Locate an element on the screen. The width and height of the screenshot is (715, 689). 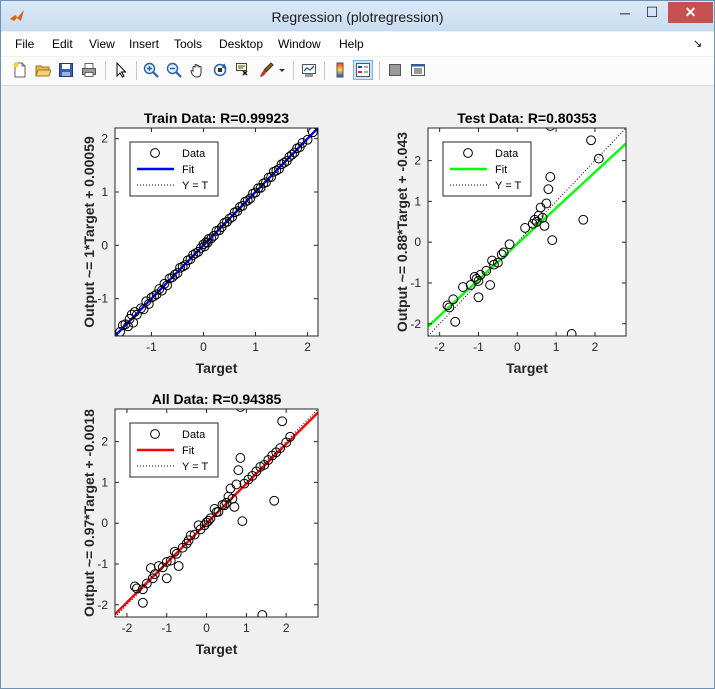
close-button: ✕ is located at coordinates (690, 12).